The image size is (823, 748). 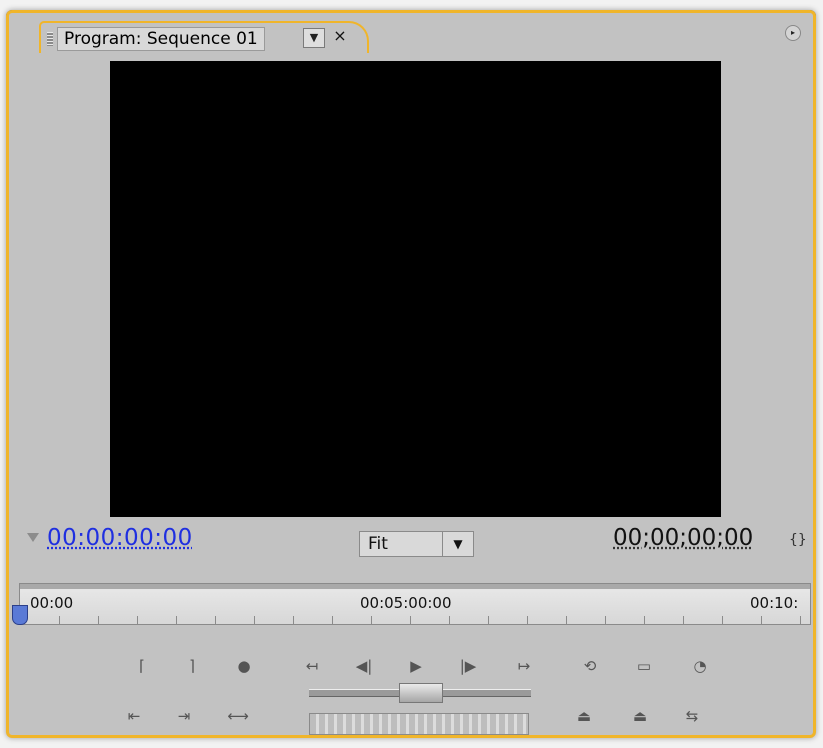 I want to click on go-to-out-point-icon: ↦, so click(x=524, y=666).